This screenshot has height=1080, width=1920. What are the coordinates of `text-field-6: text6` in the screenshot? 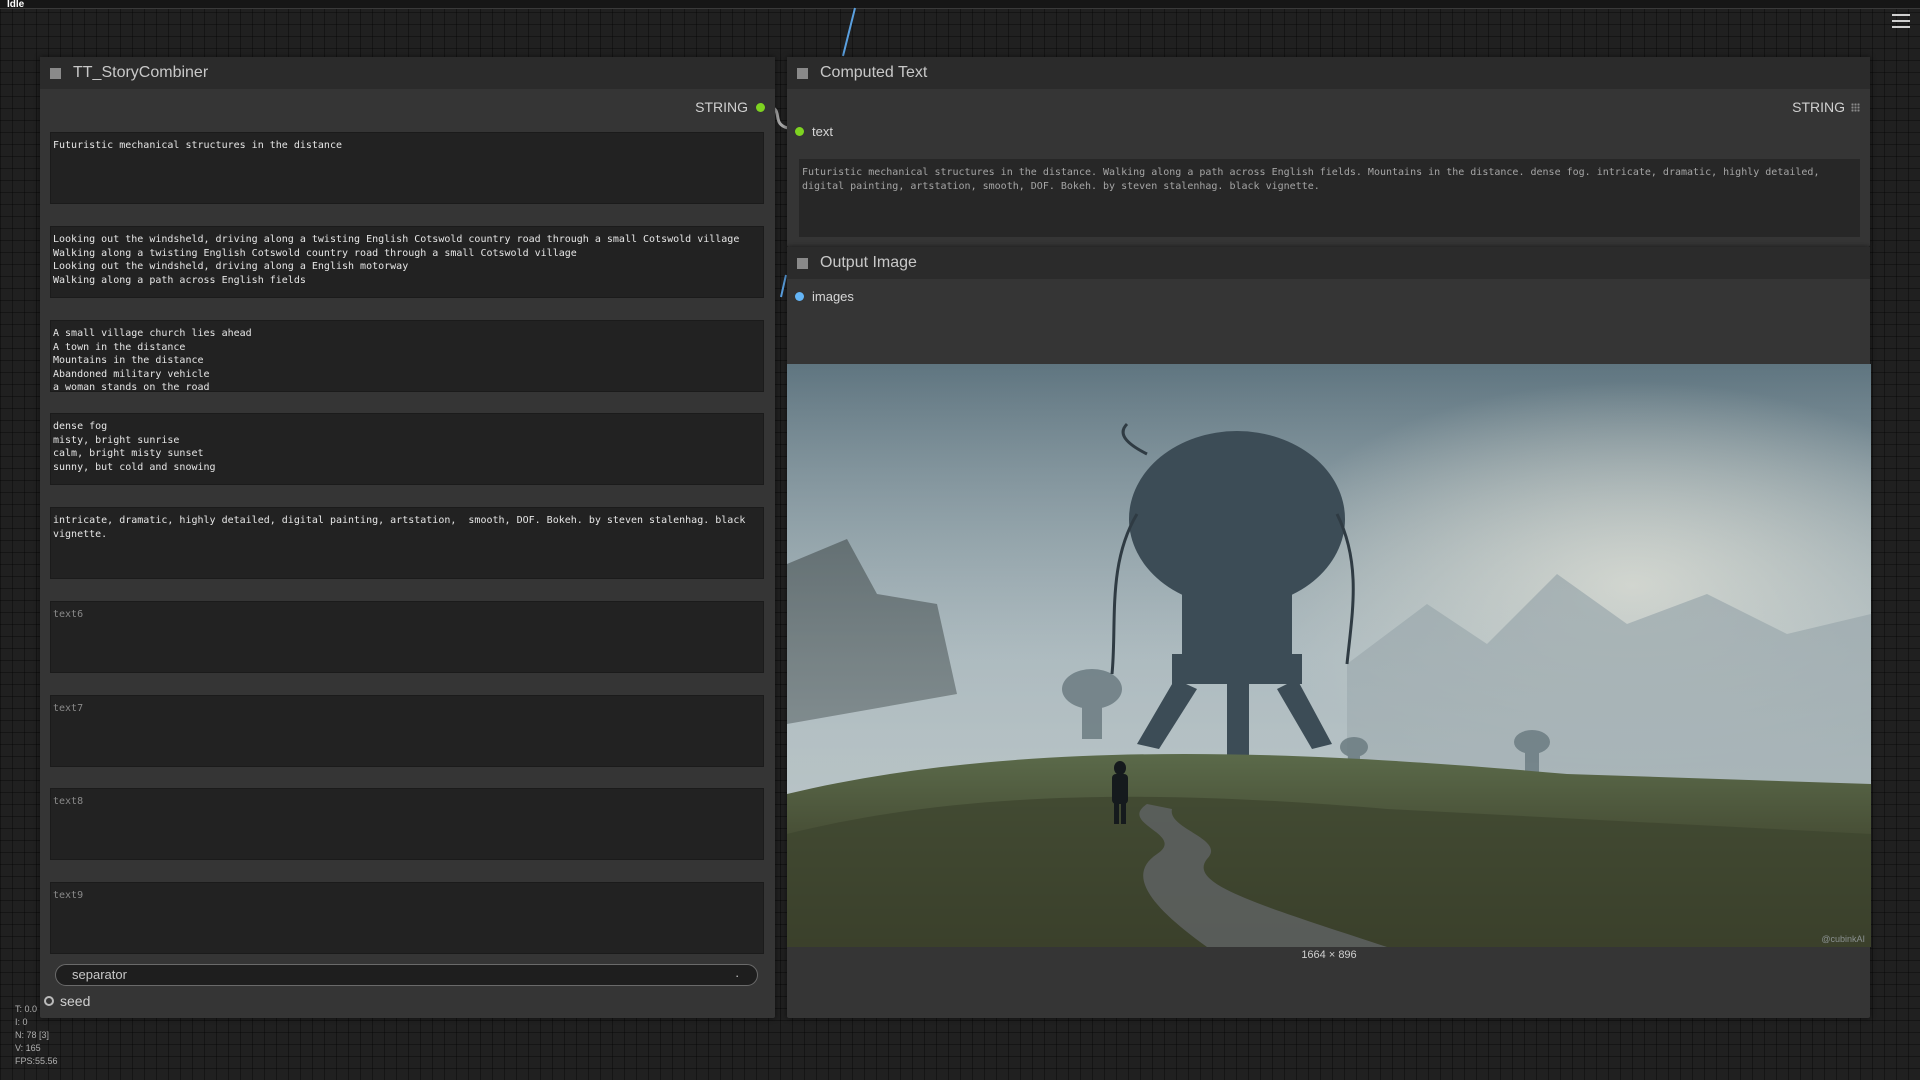 It's located at (407, 637).